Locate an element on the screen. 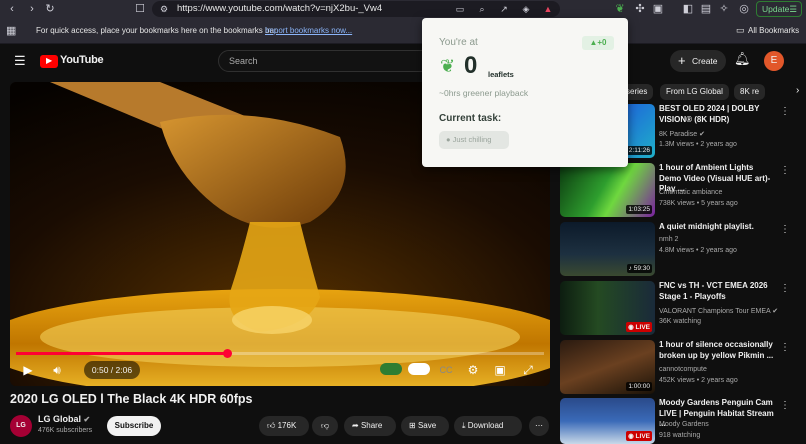 The height and width of the screenshot is (444, 806). time-display: 0:50 / 2:06 is located at coordinates (112, 370).